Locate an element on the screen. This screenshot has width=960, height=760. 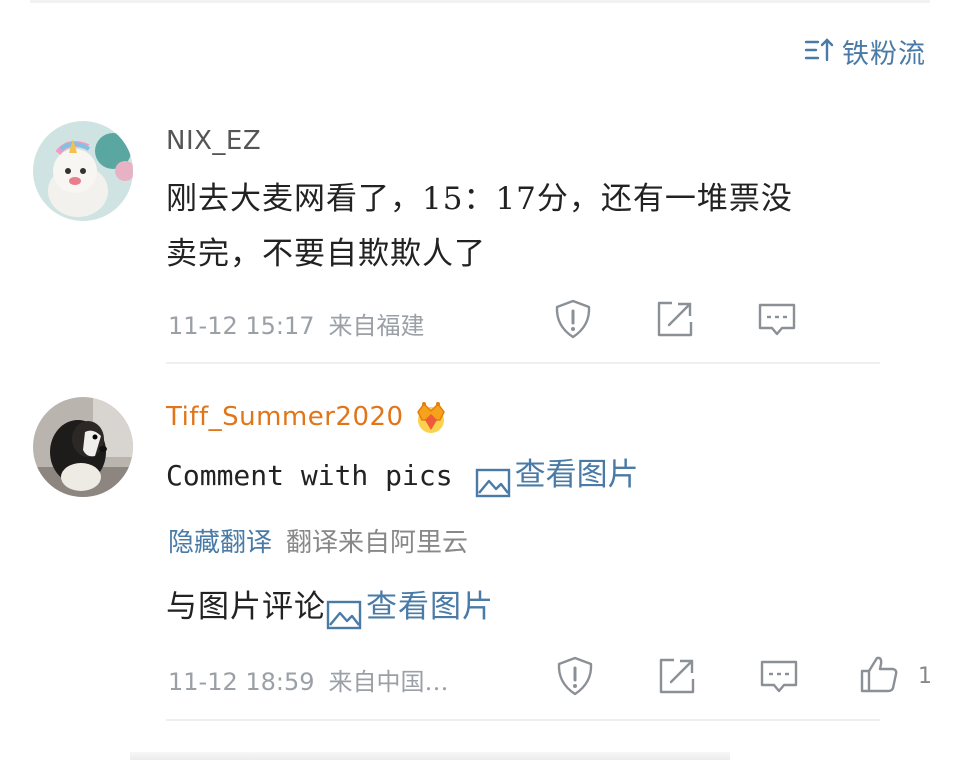
thumbs-up-icon is located at coordinates (879, 674).